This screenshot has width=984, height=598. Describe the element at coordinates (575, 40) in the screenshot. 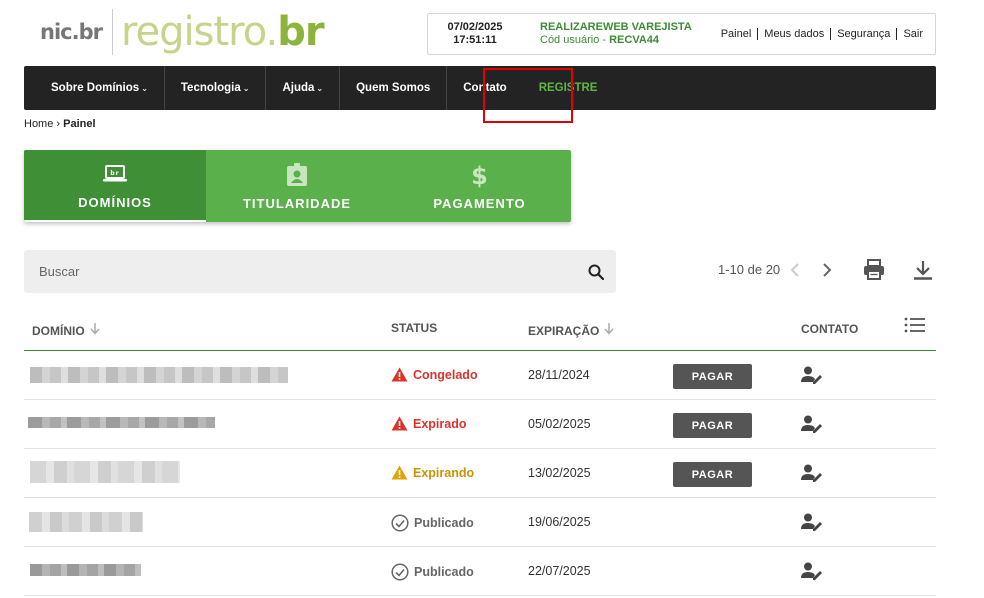

I see `user-code-label: Cód usuário -` at that location.